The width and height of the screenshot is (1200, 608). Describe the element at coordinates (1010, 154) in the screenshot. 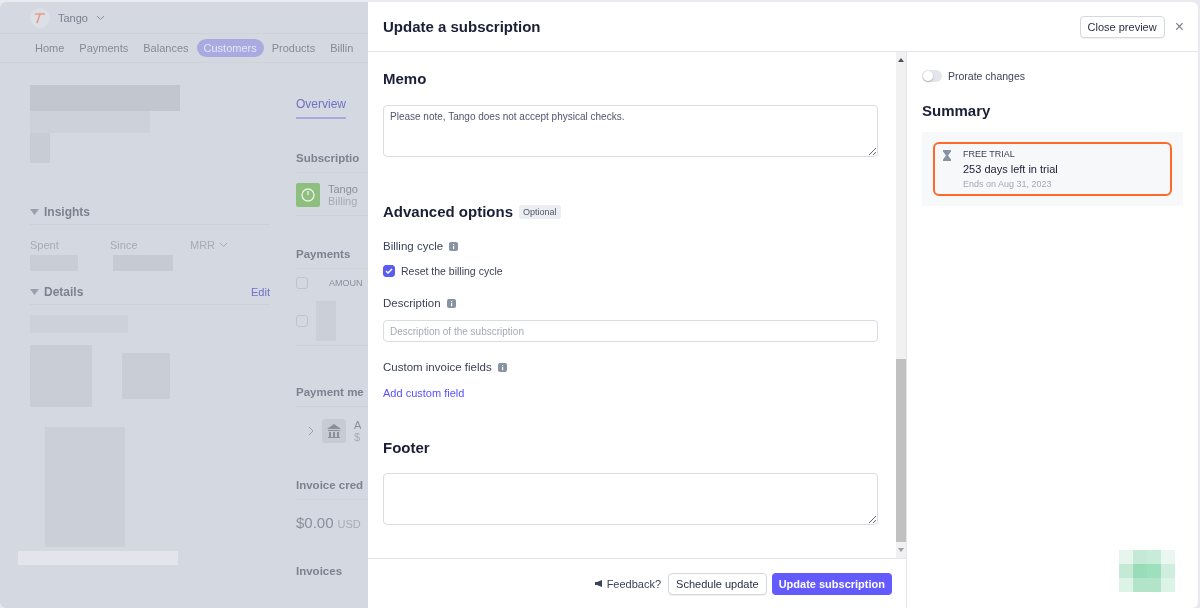

I see `trial-tag: FREE TRIAL` at that location.